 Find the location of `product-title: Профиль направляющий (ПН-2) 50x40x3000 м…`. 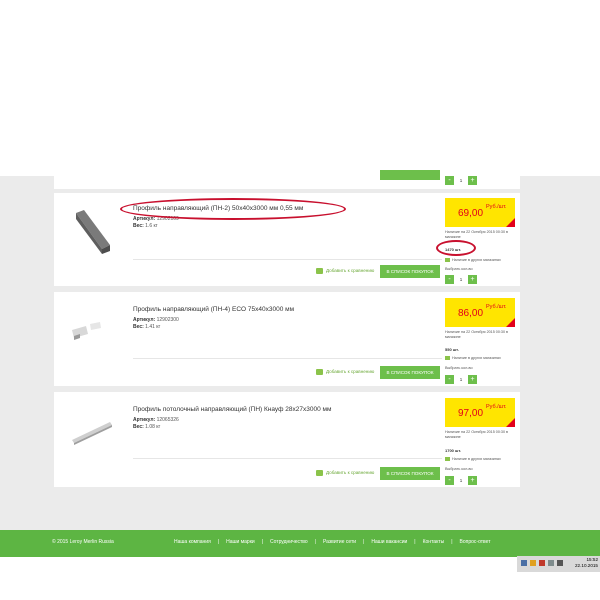

product-title: Профиль направляющий (ПН-2) 50x40x3000 м… is located at coordinates (218, 208).